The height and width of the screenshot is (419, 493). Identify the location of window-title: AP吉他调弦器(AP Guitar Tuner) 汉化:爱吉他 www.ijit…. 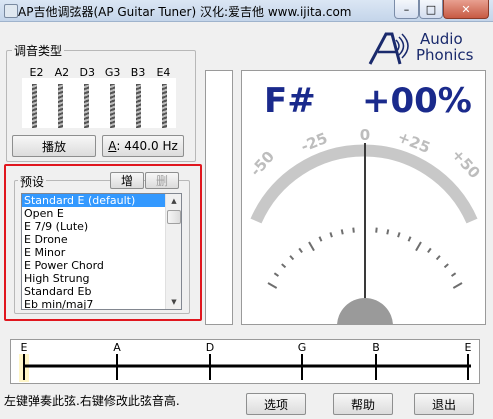
(185, 12).